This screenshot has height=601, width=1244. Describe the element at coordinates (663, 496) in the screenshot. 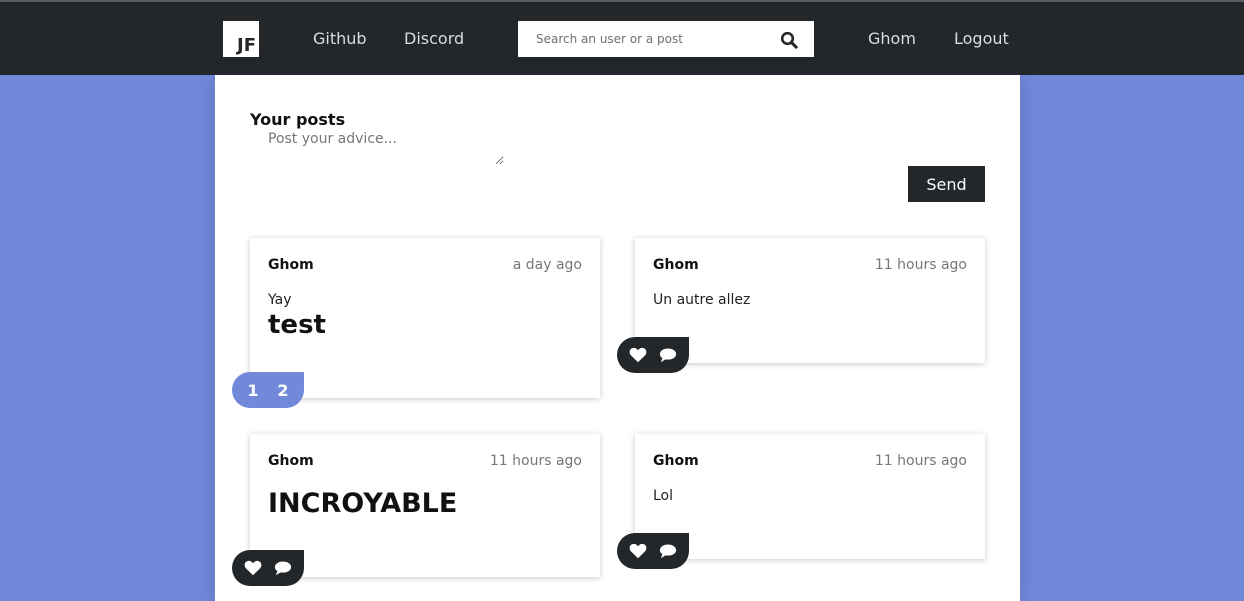

I see `post-text: Lol` at that location.